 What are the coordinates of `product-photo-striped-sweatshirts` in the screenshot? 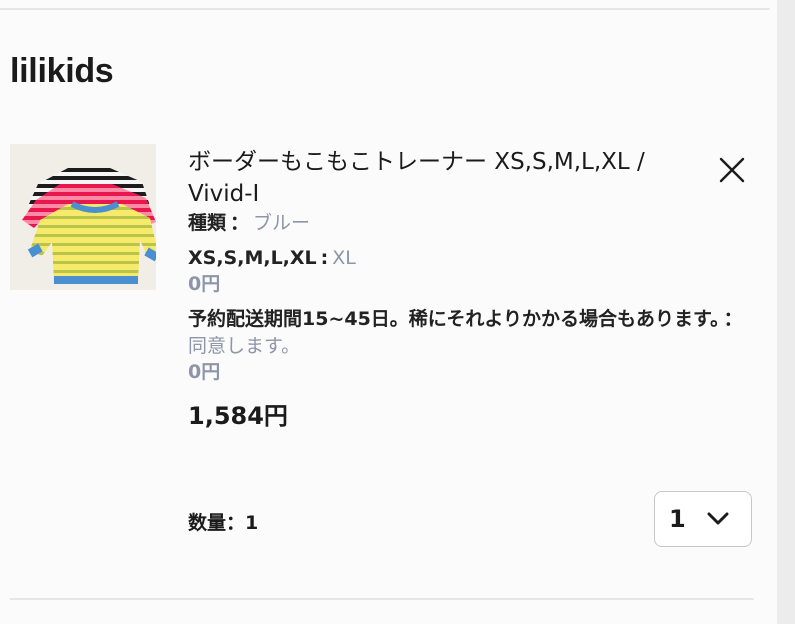 It's located at (83, 217).